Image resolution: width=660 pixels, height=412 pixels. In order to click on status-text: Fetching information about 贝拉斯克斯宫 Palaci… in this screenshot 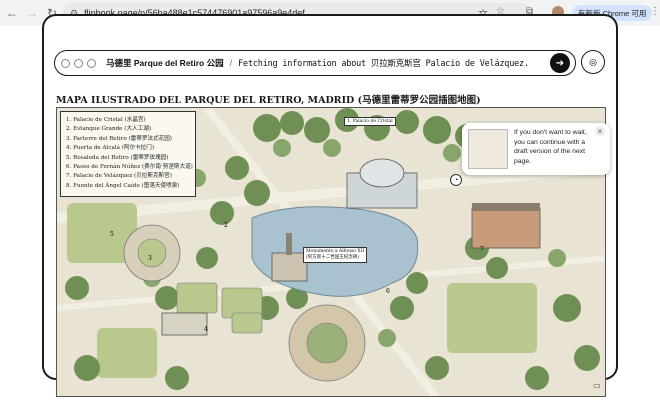, I will do `click(383, 64)`.